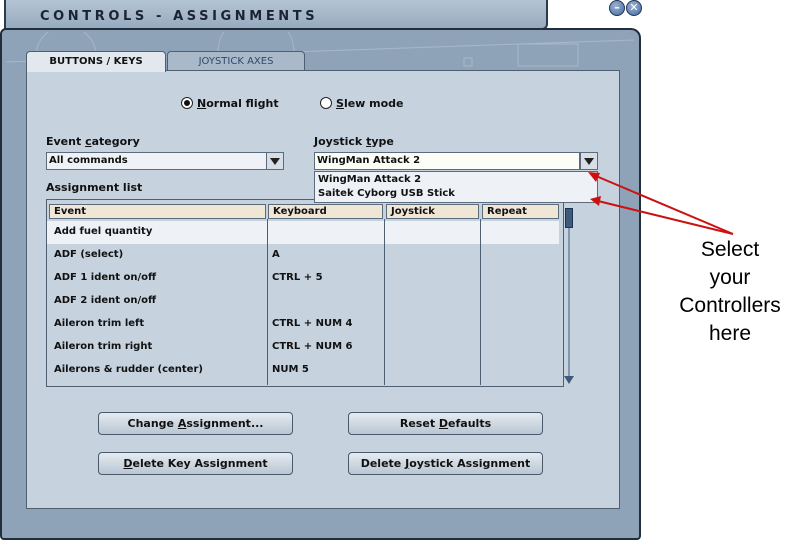 This screenshot has height=542, width=800. I want to click on table-row: ADF 2 ident on/off, so click(303, 303).